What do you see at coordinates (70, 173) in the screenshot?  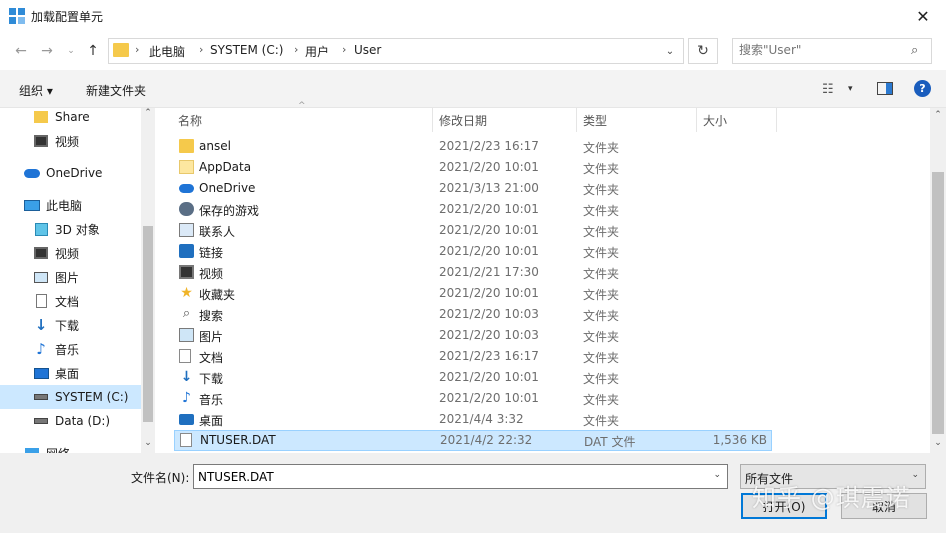 I see `nav-item-onedrive: OneDrive` at bounding box center [70, 173].